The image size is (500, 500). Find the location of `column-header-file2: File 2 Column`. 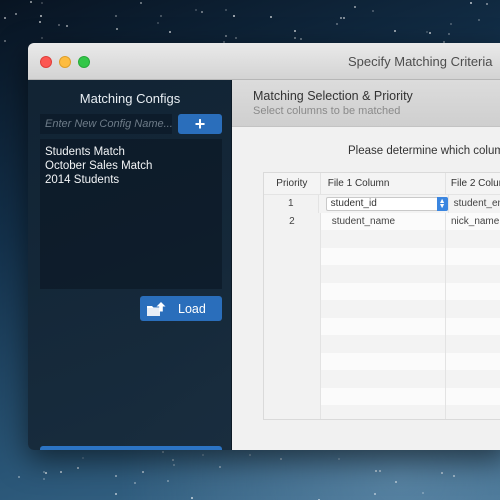

column-header-file2: File 2 Column is located at coordinates (472, 183).